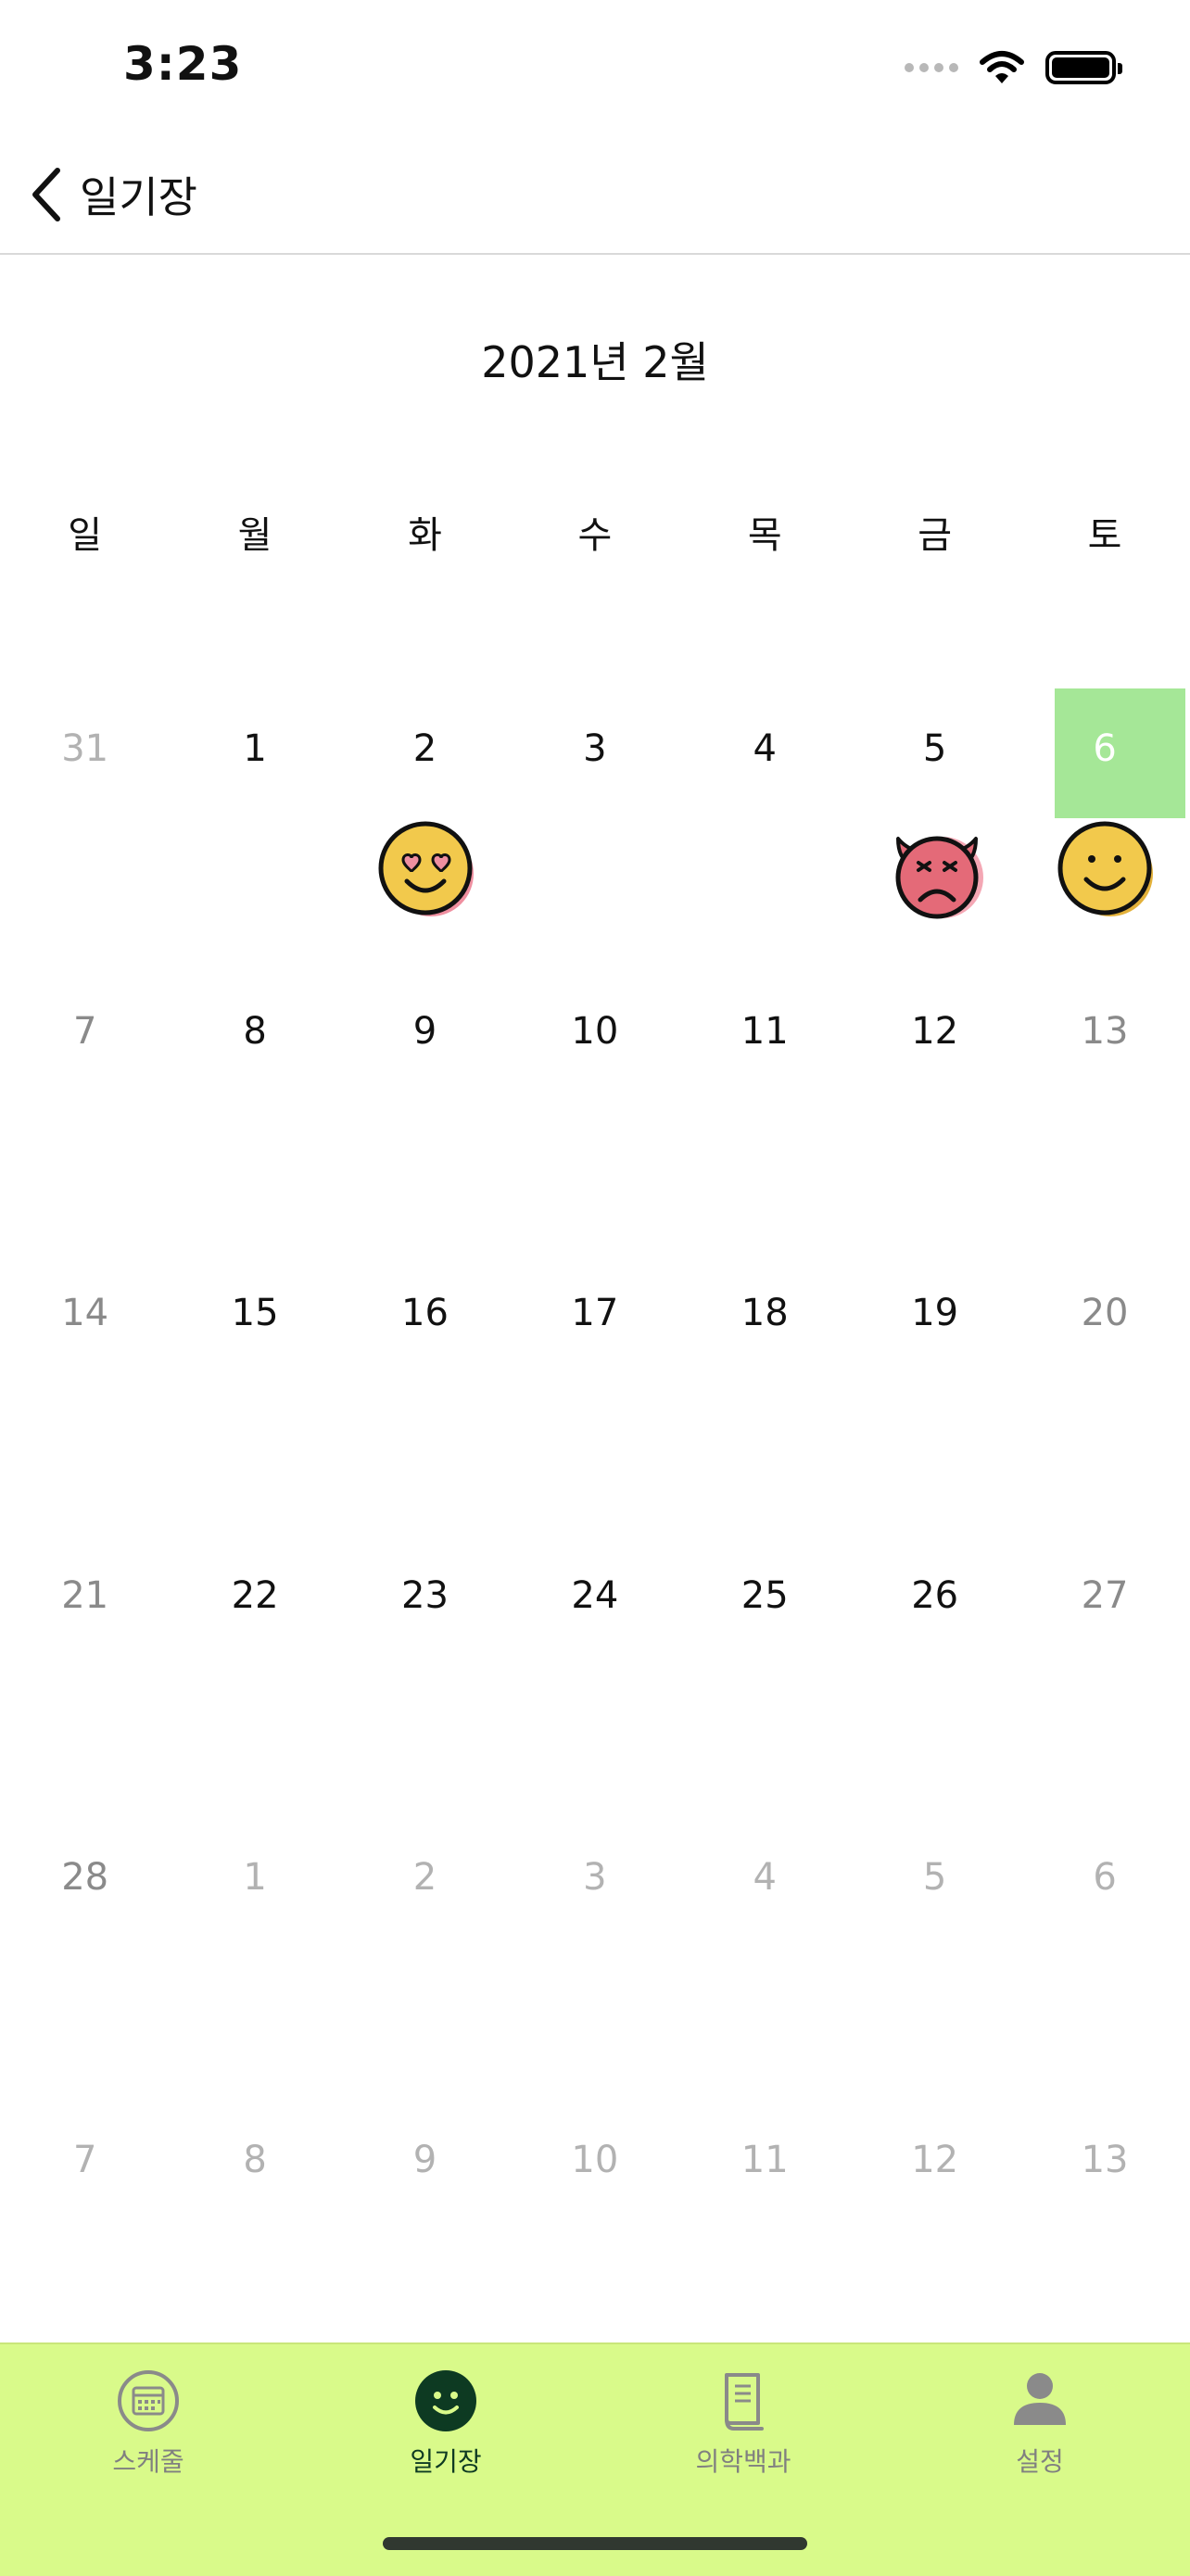  I want to click on month-title: 2021년 2월, so click(595, 362).